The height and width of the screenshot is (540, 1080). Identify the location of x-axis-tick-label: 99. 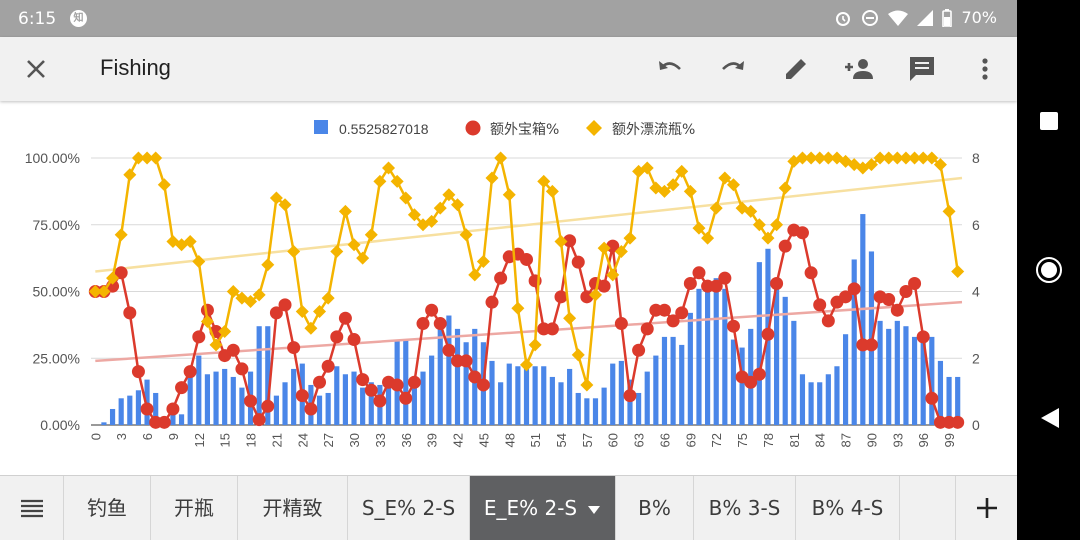
(949, 440).